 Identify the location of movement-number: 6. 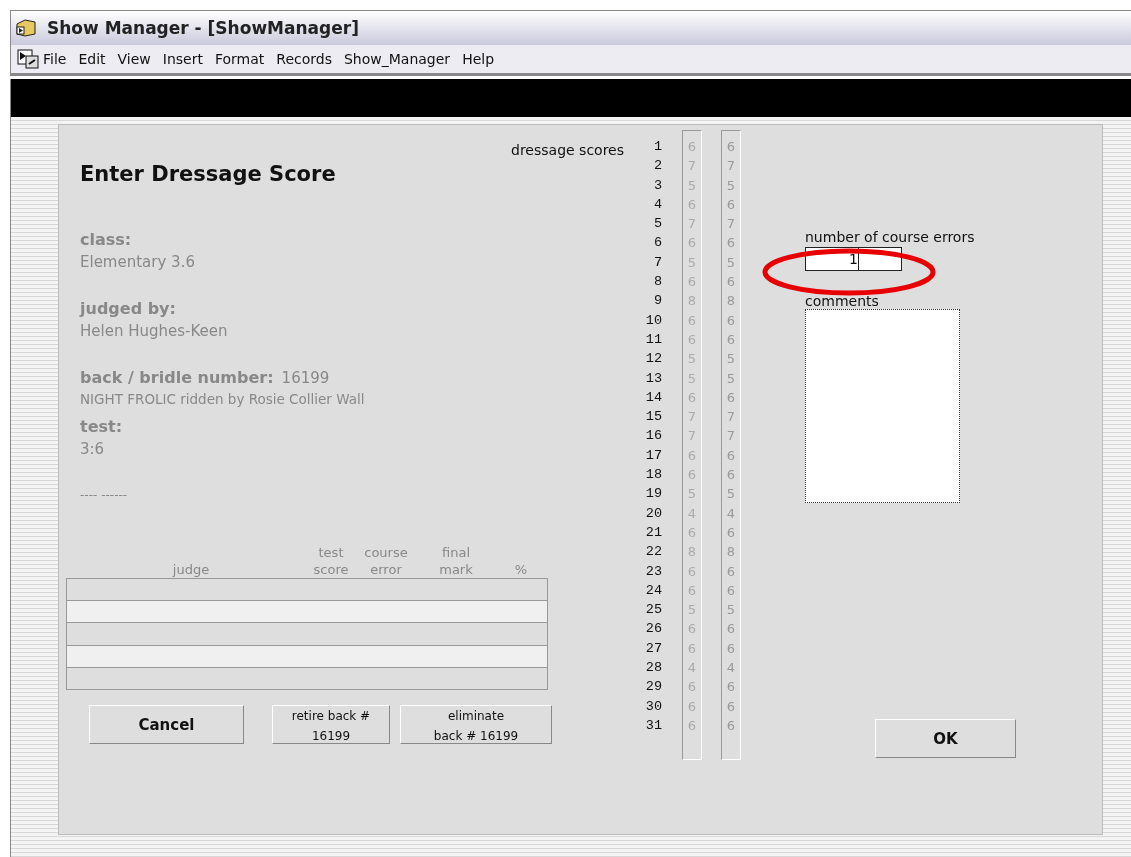
(657, 243).